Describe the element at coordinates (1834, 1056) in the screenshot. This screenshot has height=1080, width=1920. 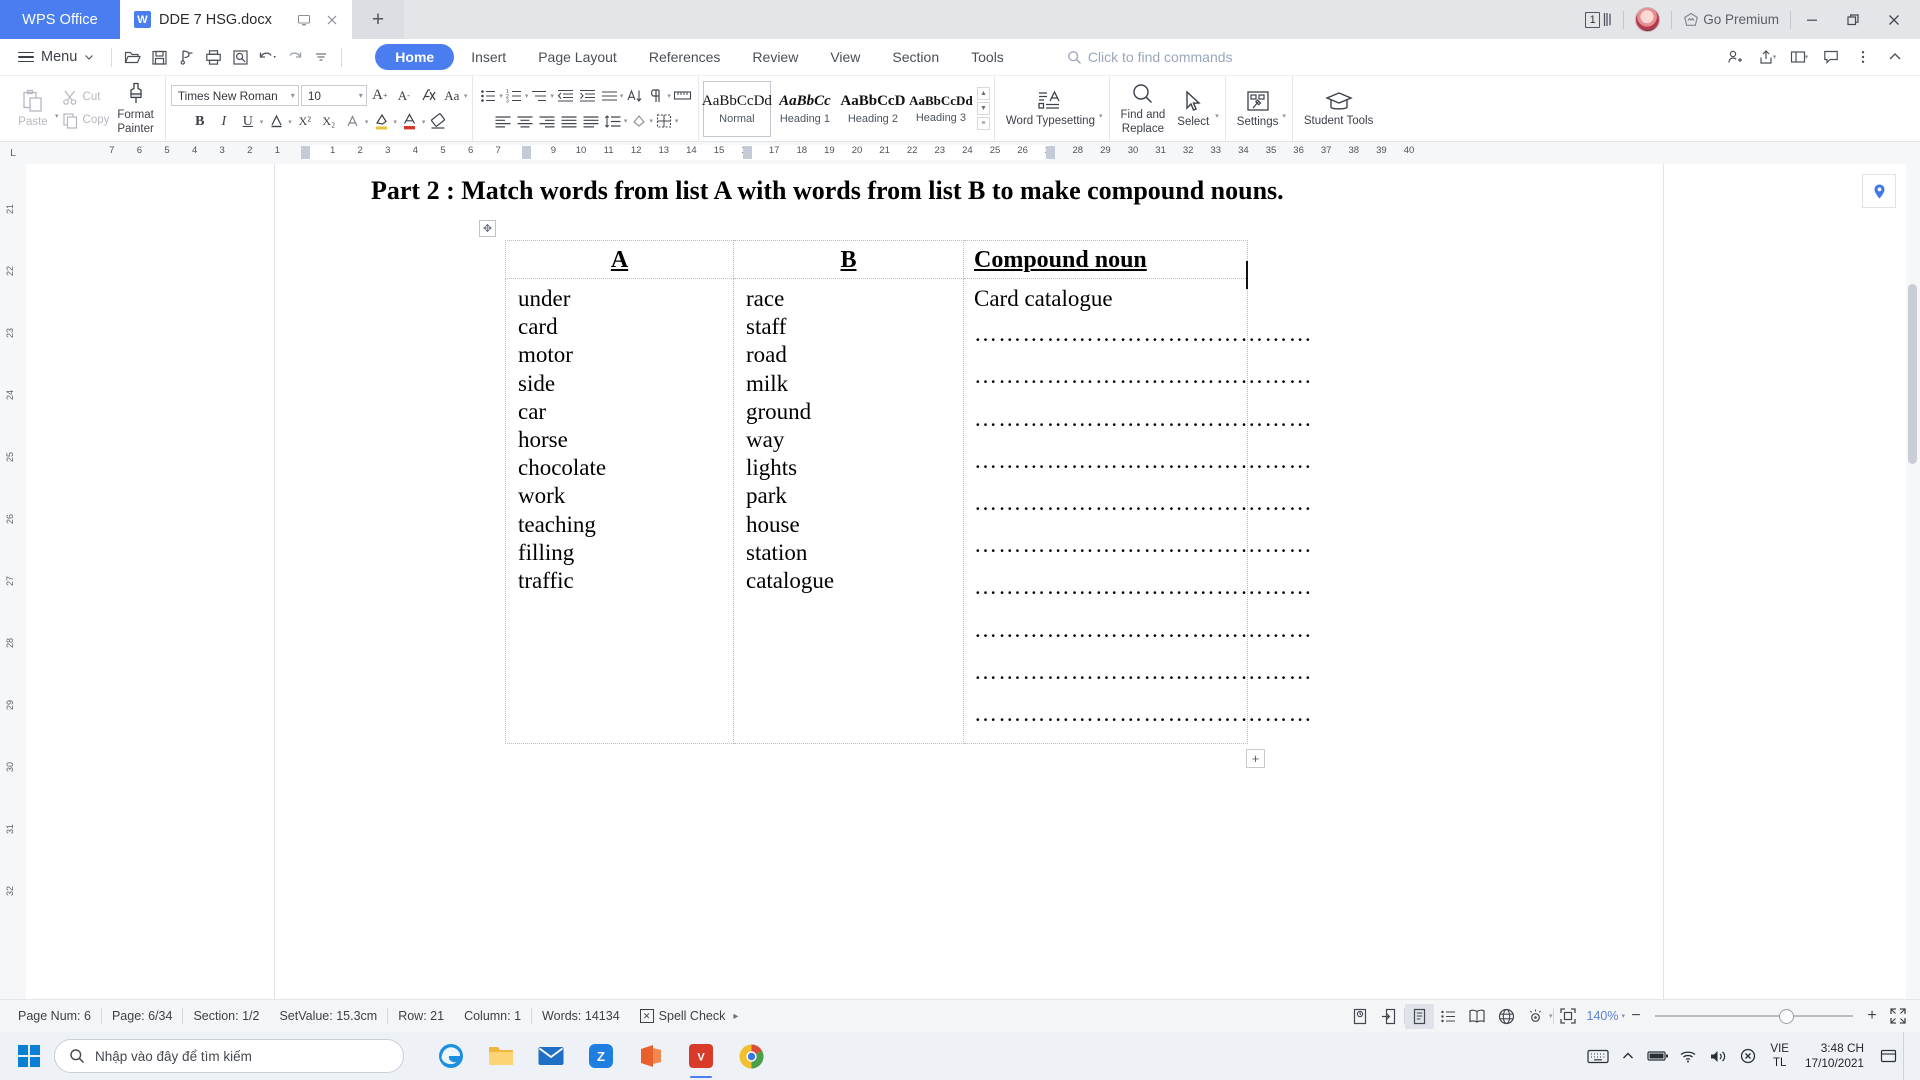
I see `clock: 3:48 CH 17/10/2021` at that location.